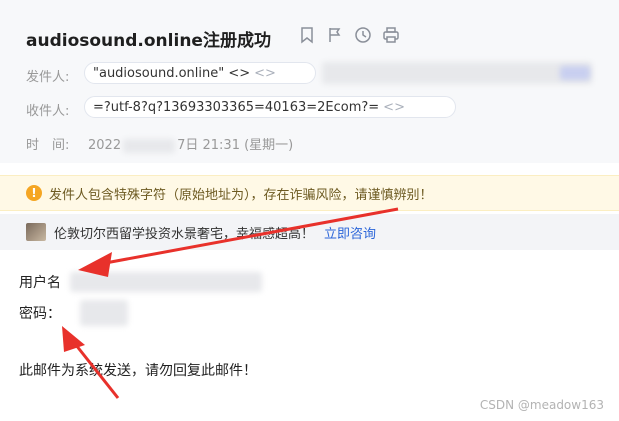 This screenshot has width=619, height=421. I want to click on arrow-to-username, so click(238, 242).